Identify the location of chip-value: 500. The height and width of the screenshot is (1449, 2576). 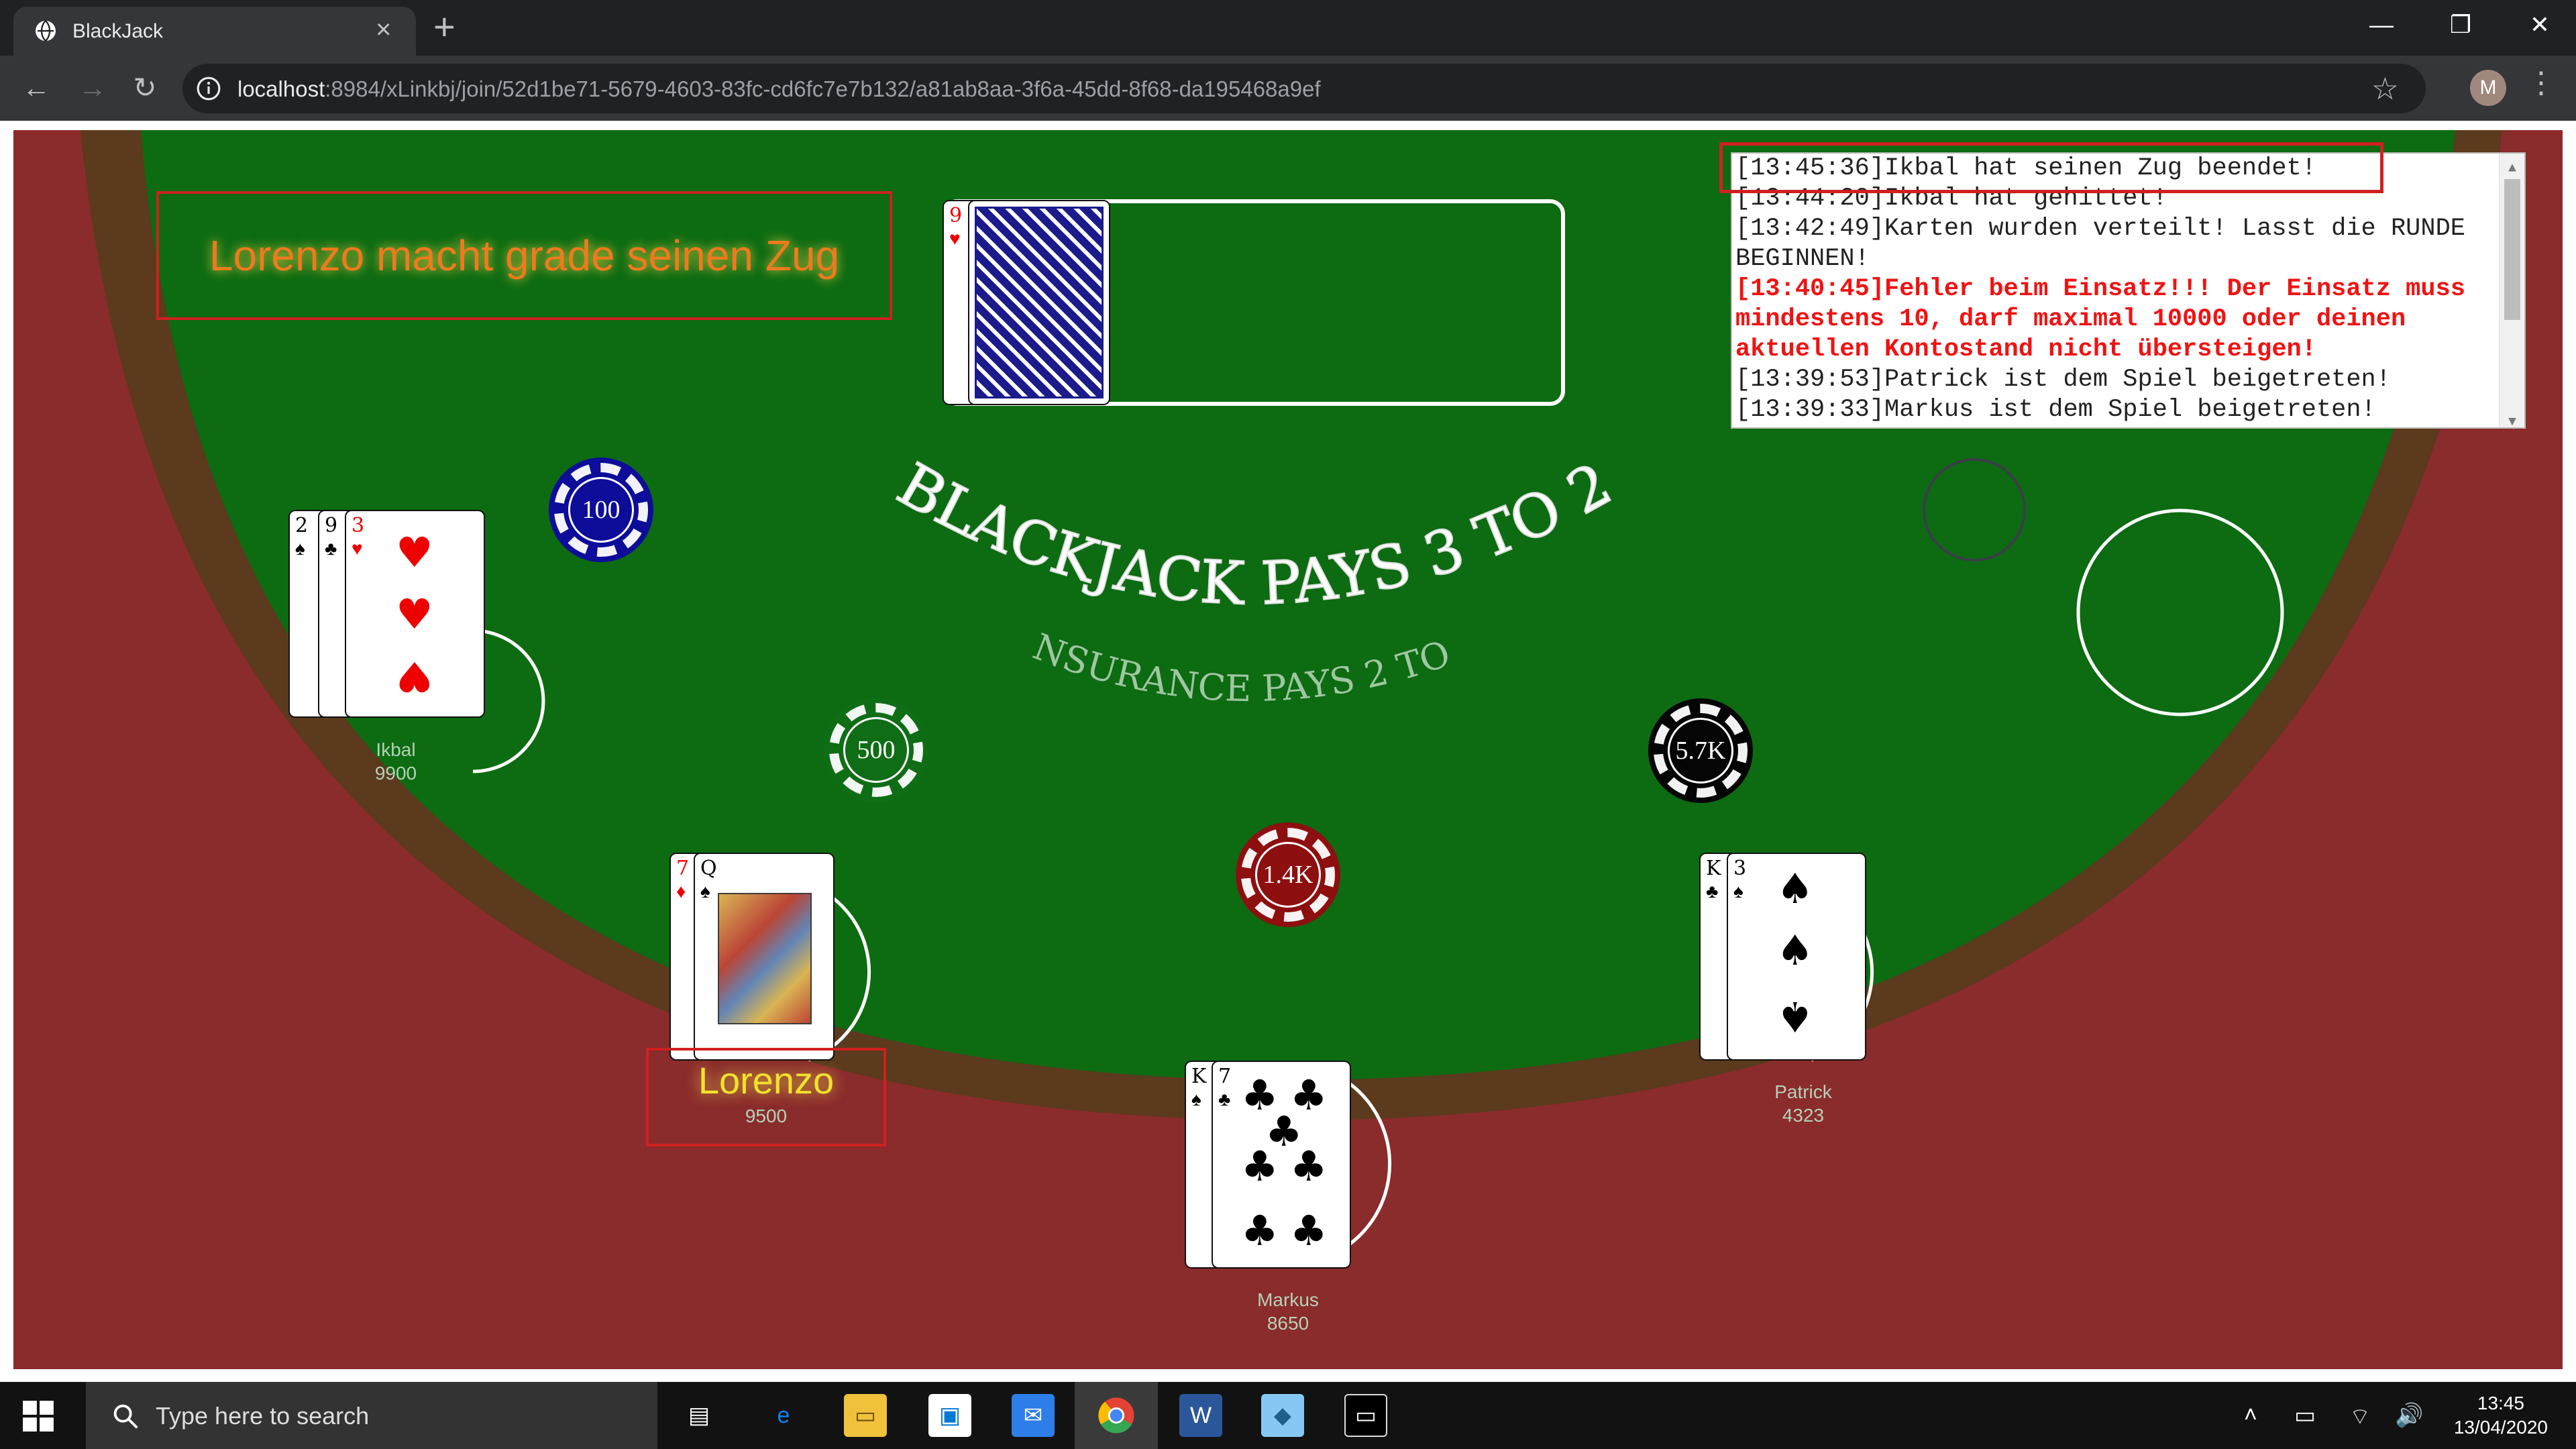
(876, 750).